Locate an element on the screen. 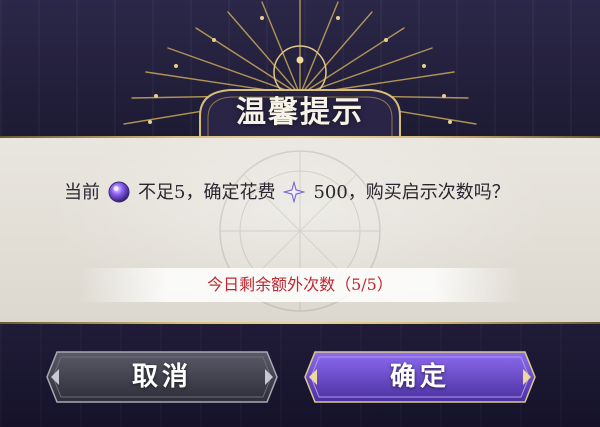 The image size is (600, 427). message-text-1: 当前 is located at coordinates (82, 192).